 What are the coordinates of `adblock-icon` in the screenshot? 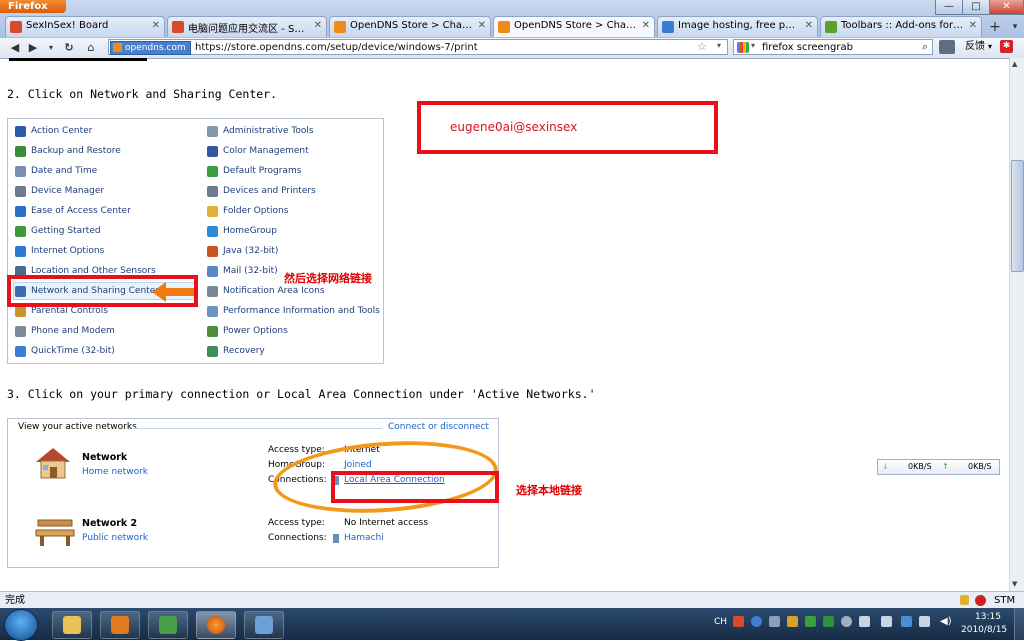 It's located at (980, 600).